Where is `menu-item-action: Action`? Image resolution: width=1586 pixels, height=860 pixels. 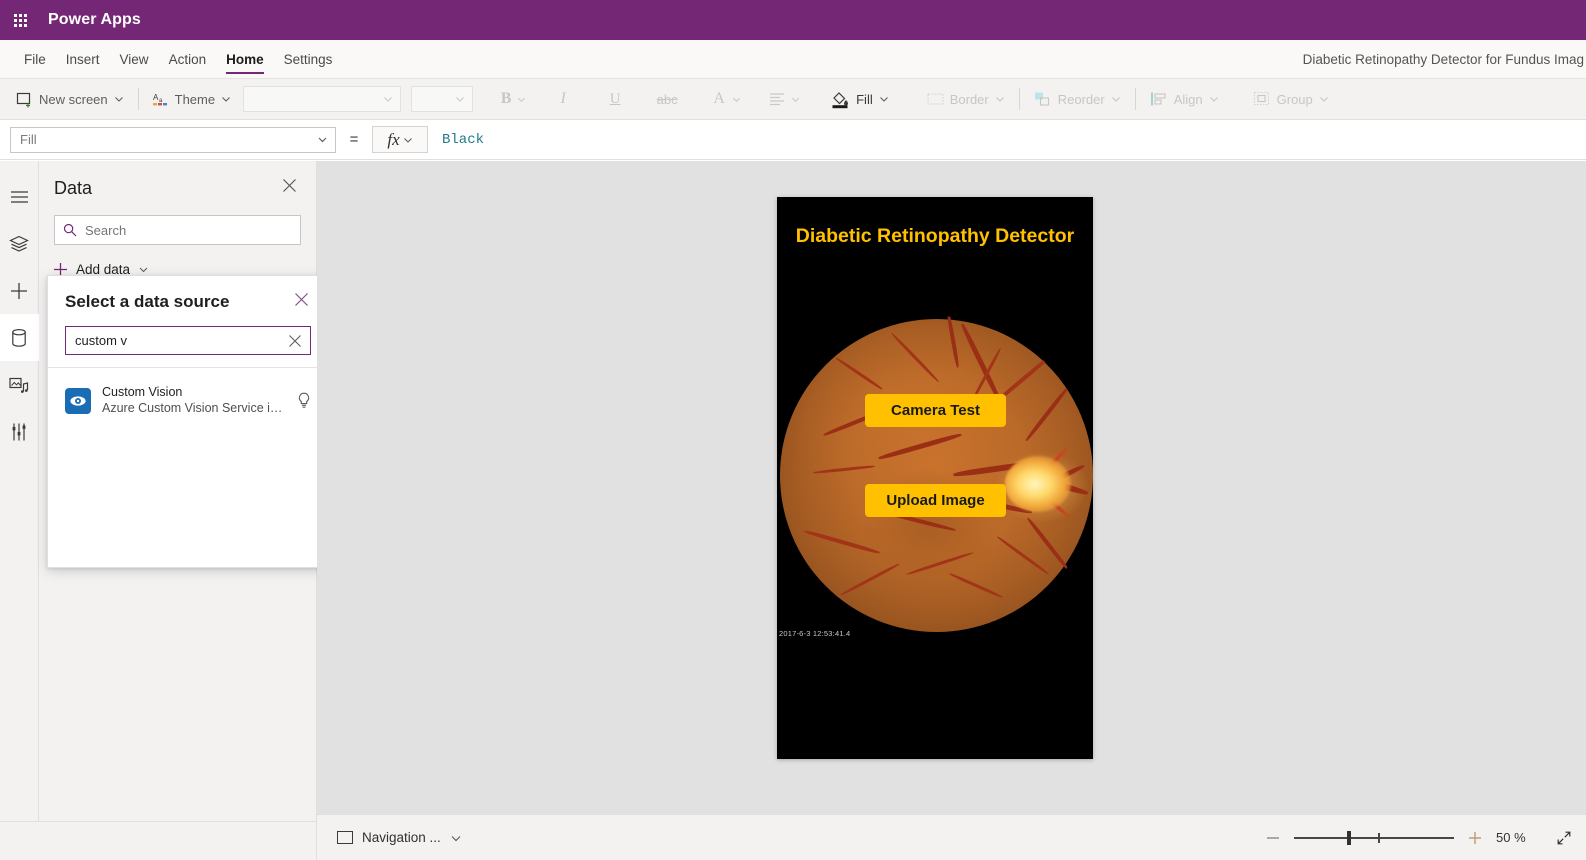
menu-item-action: Action is located at coordinates (188, 59).